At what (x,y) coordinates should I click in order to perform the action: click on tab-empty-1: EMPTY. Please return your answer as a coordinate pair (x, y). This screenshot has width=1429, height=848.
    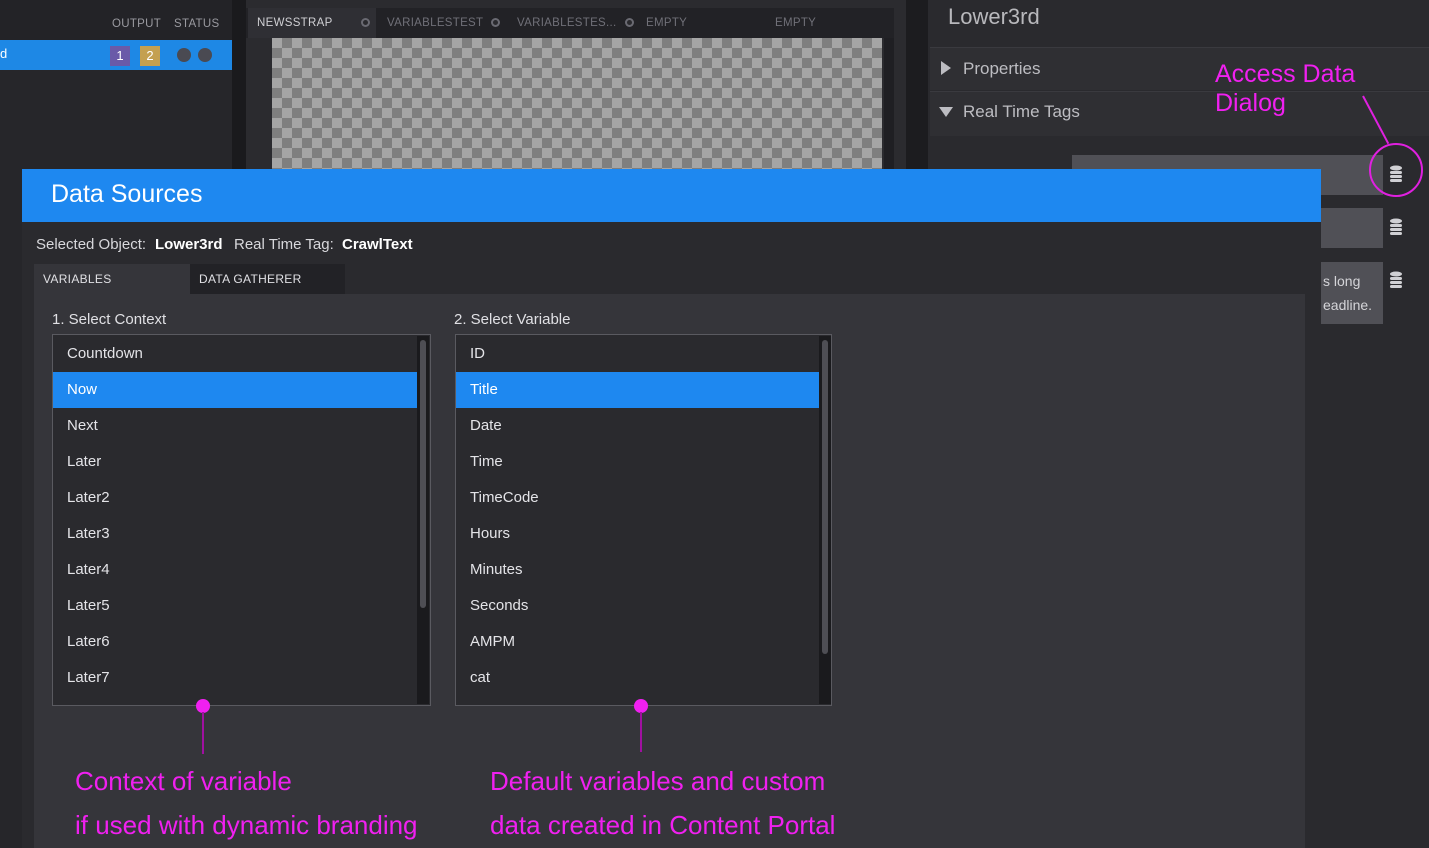
    Looking at the image, I should click on (702, 23).